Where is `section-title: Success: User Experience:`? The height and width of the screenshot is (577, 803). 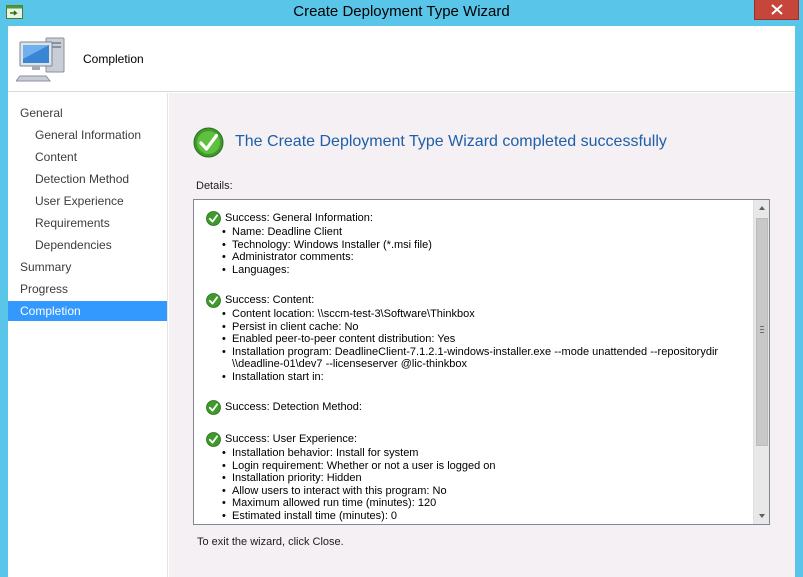
section-title: Success: User Experience: is located at coordinates (291, 439).